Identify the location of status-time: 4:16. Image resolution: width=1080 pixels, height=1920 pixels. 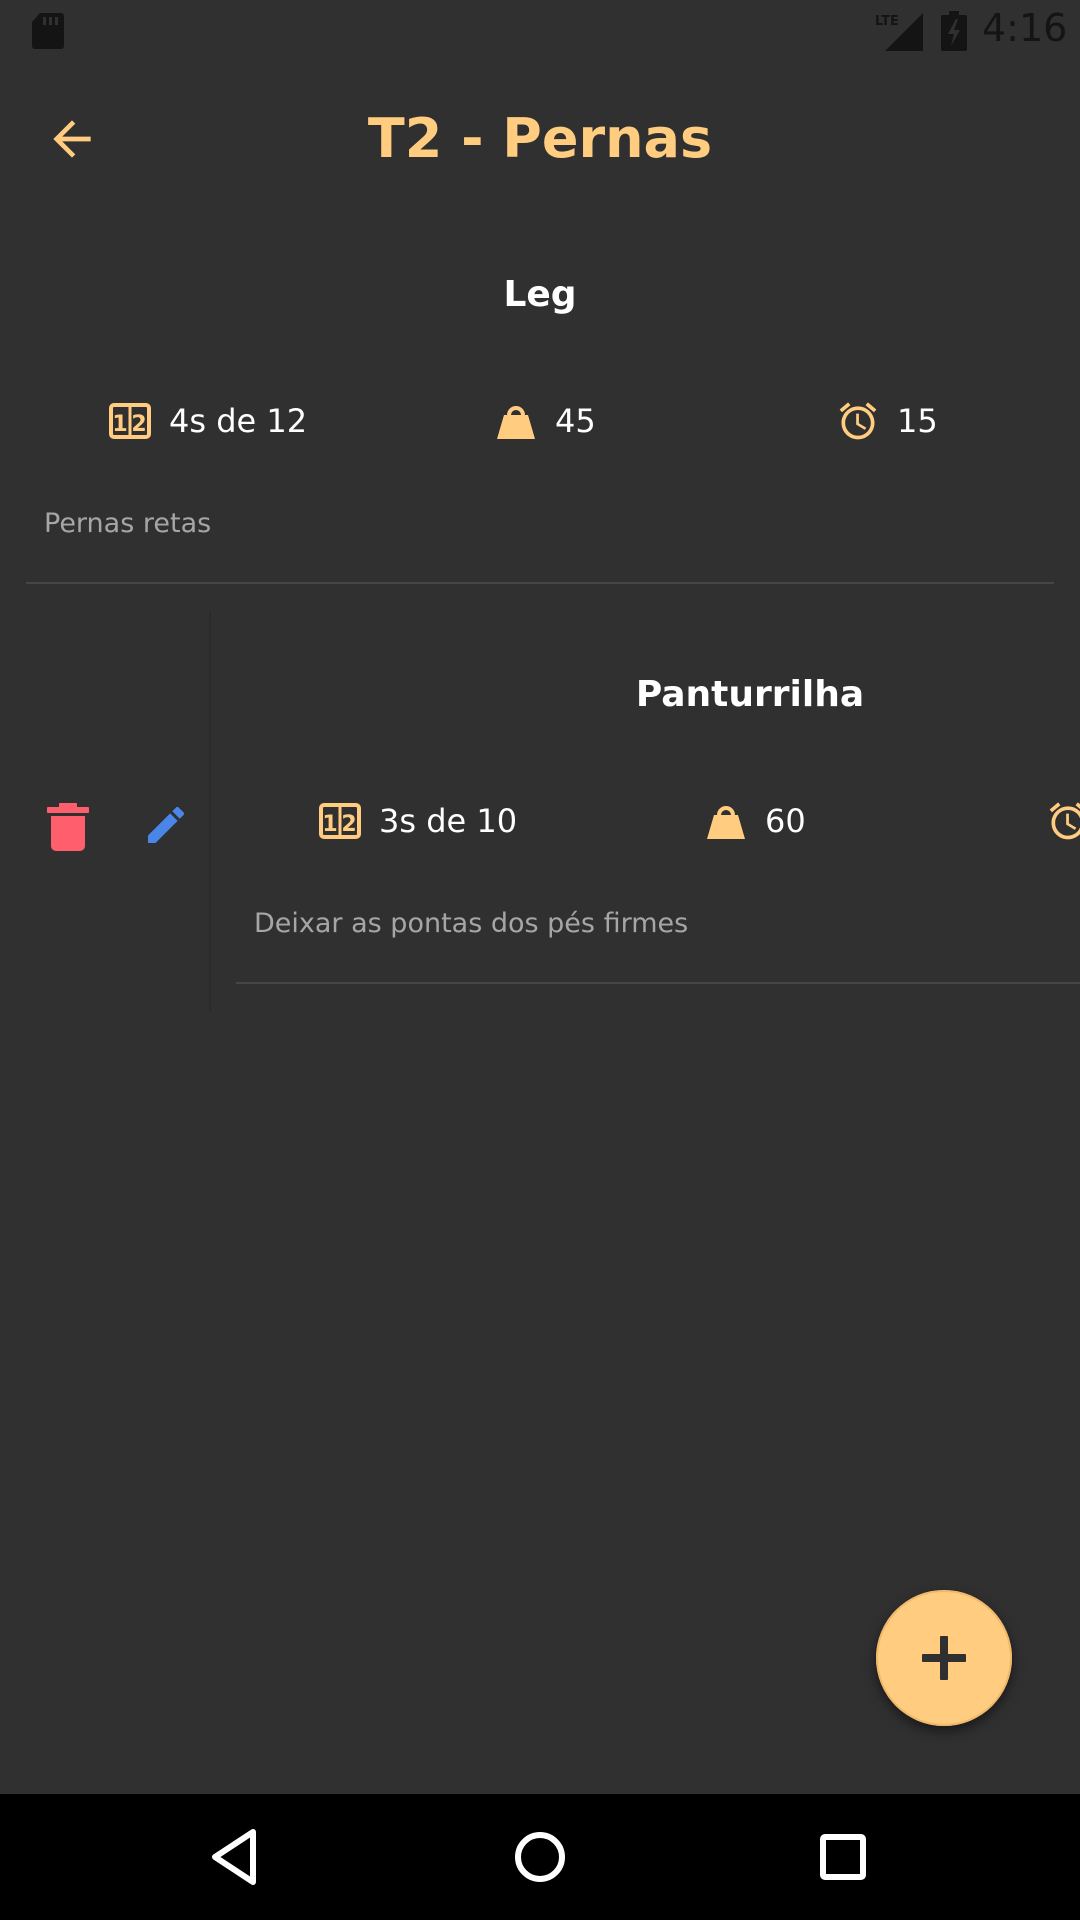
(1025, 28).